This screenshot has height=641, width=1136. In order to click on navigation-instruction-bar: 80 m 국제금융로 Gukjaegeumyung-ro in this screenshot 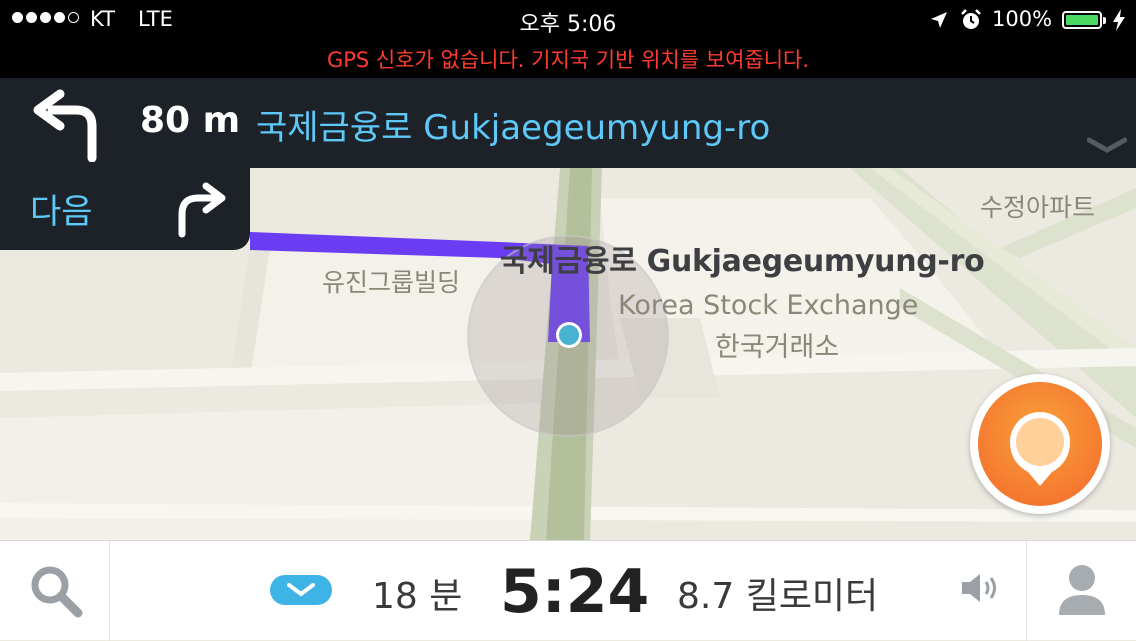, I will do `click(568, 123)`.